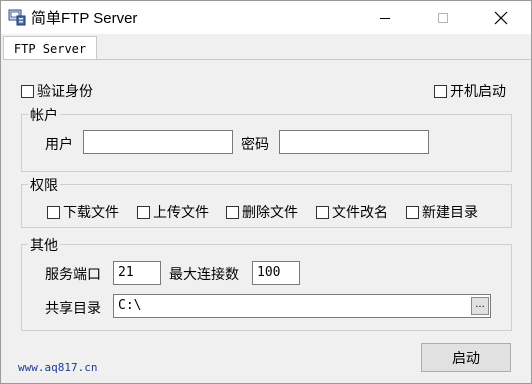  Describe the element at coordinates (158, 142) in the screenshot. I see `user-input` at that location.